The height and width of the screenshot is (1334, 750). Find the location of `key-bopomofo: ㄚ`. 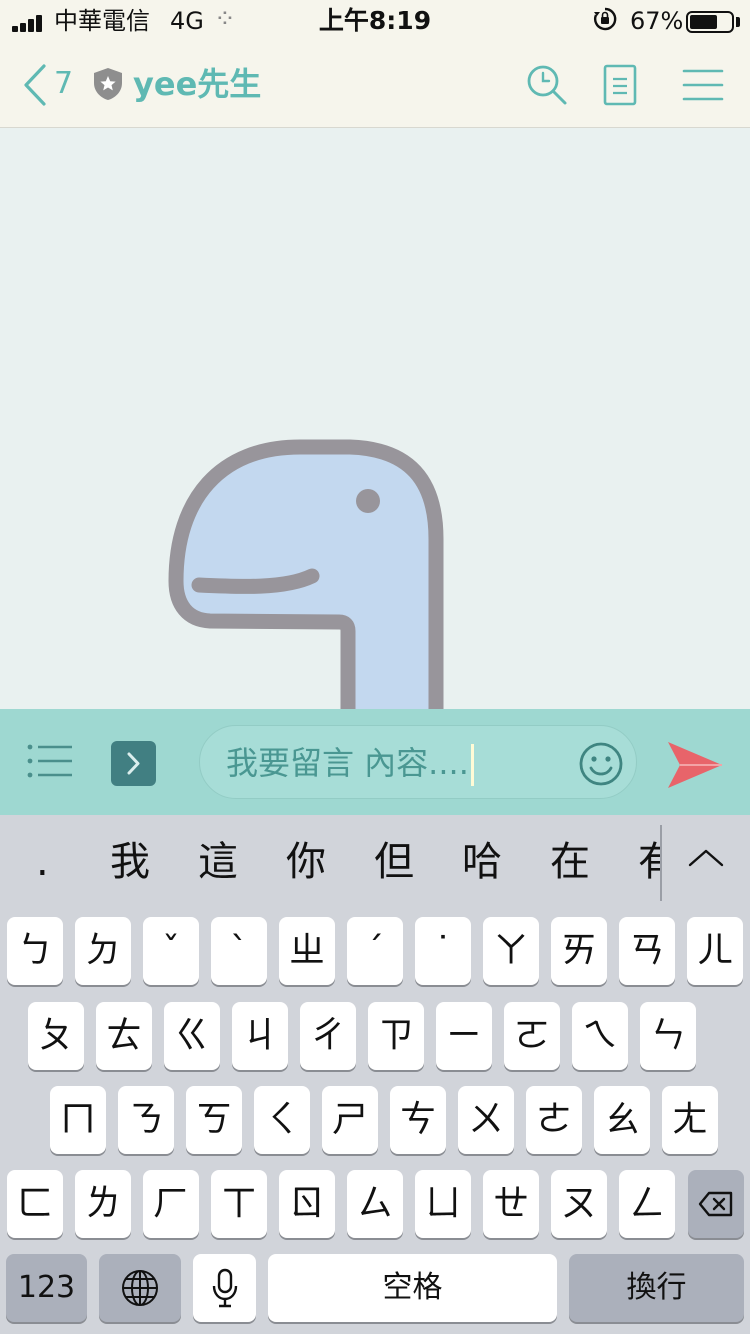

key-bopomofo: ㄚ is located at coordinates (511, 951).